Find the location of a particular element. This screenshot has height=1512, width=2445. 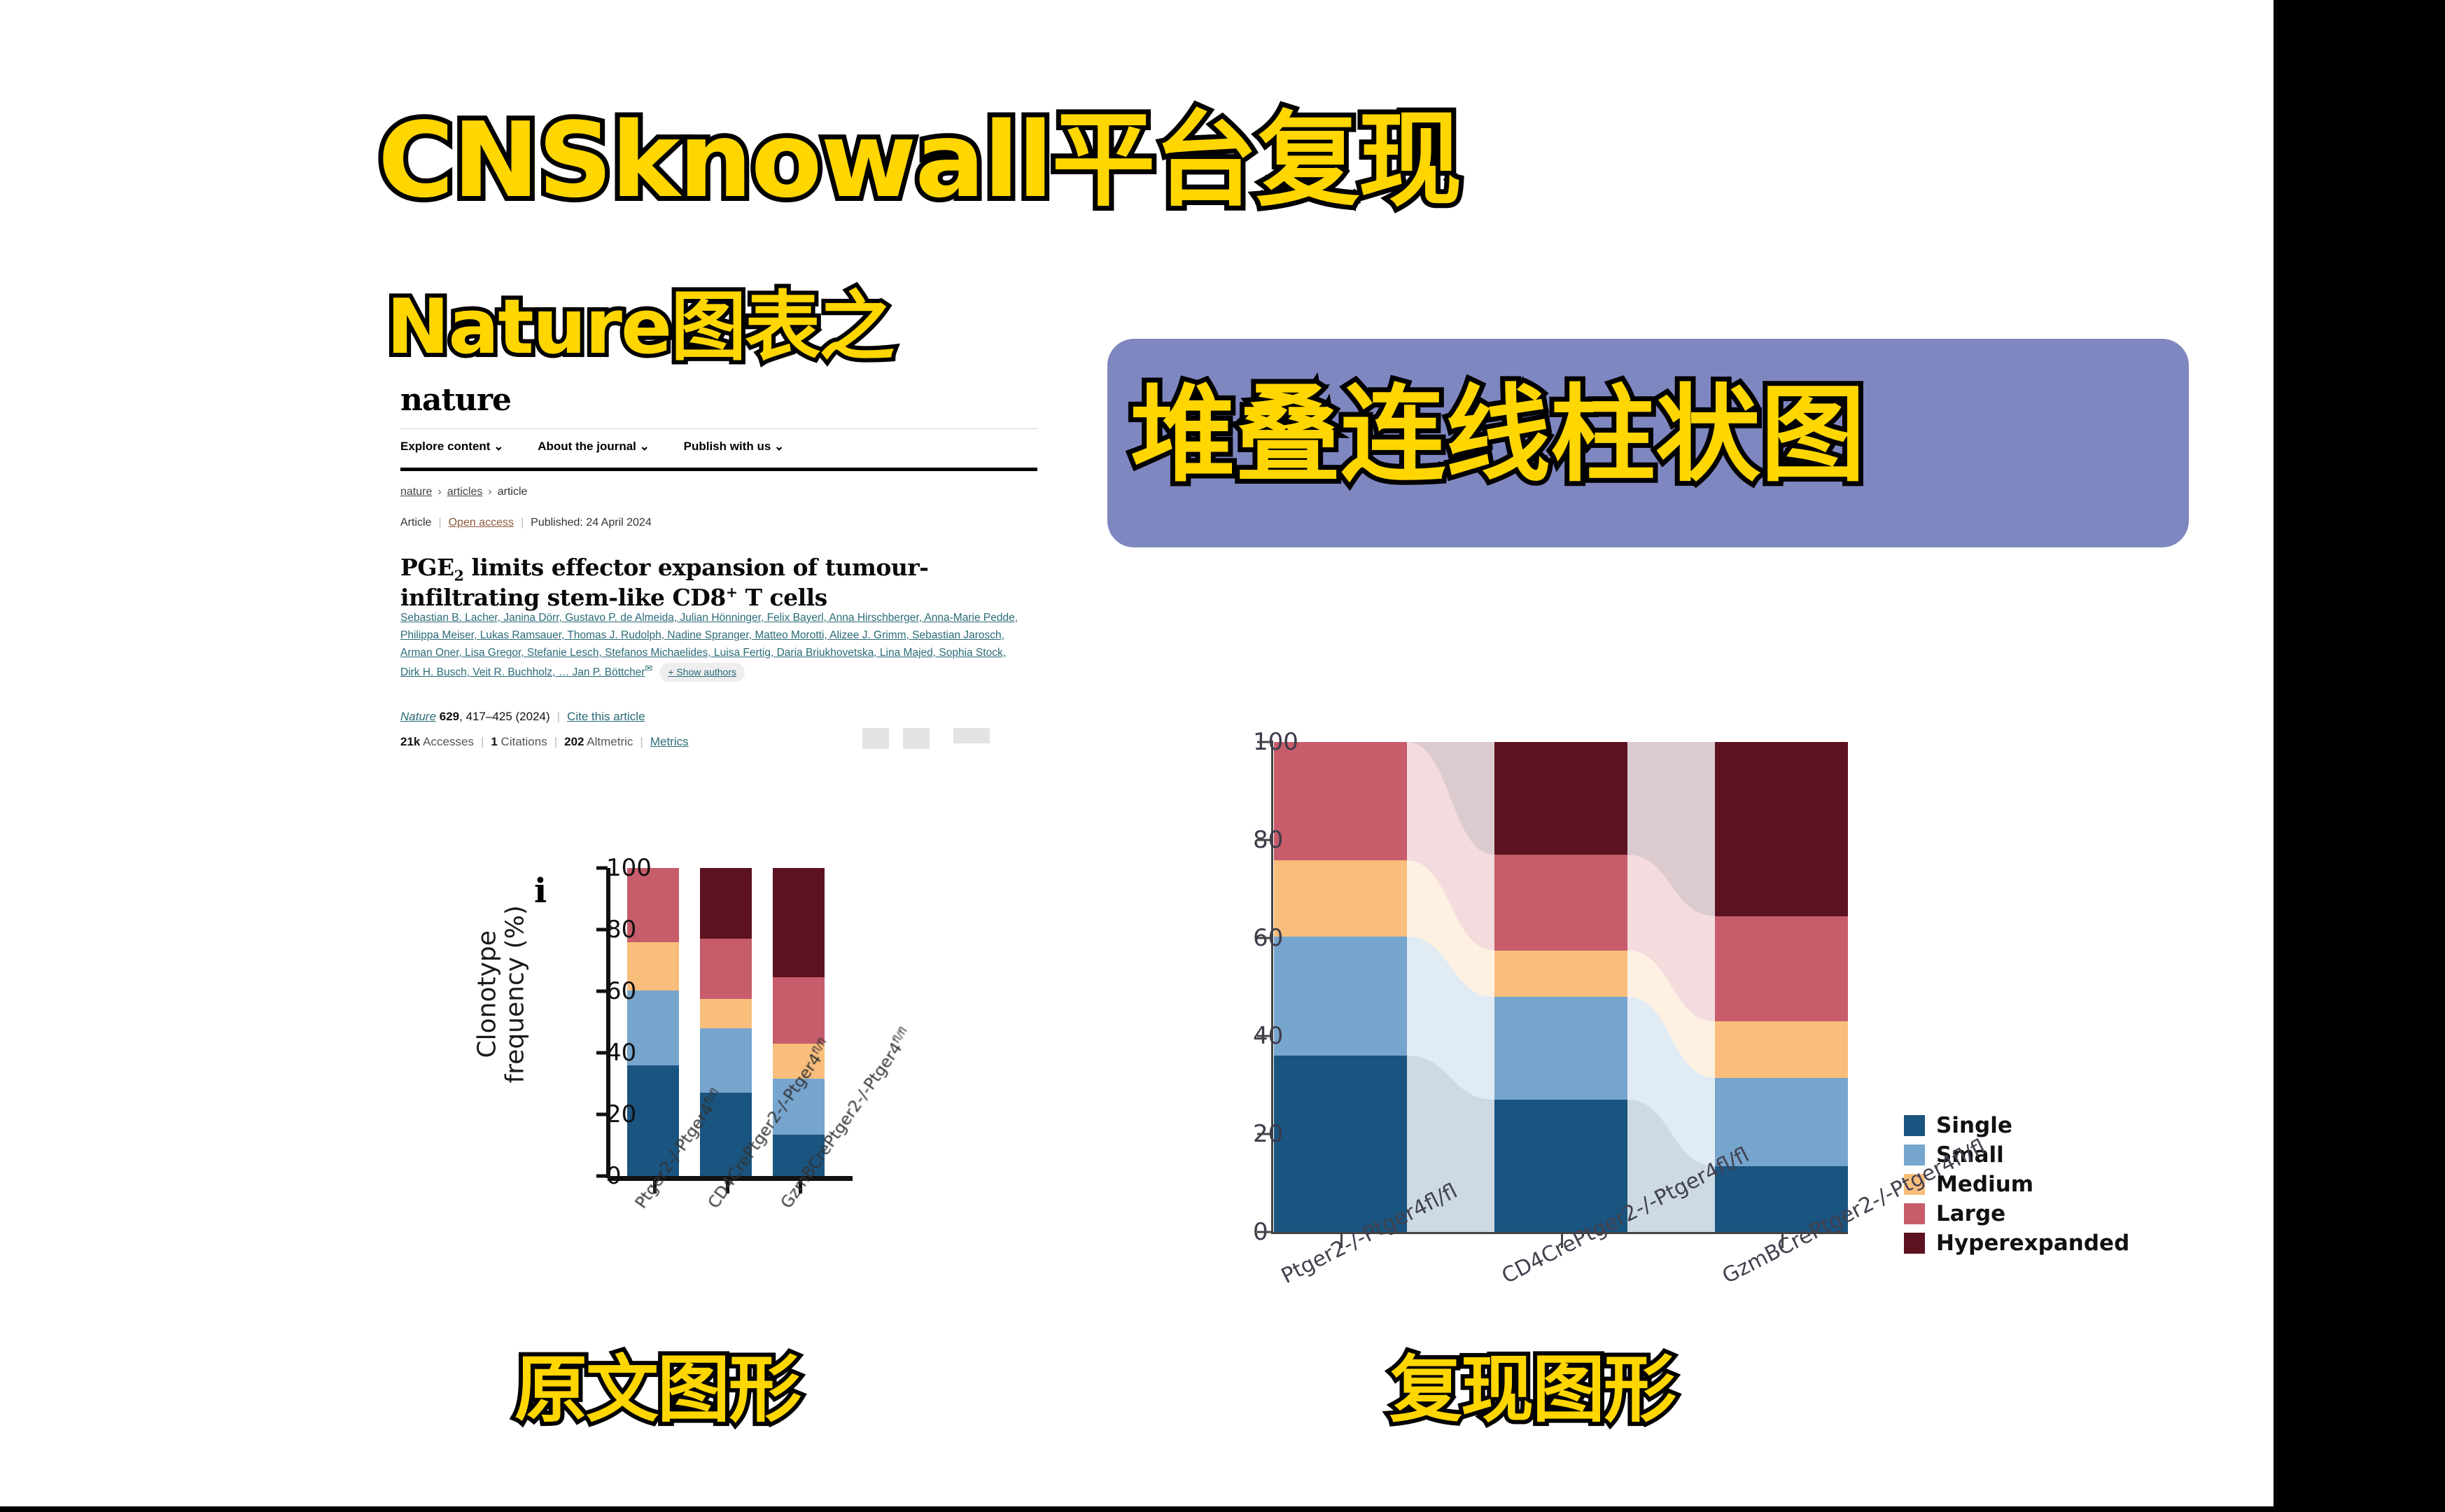

altmetric-label: Altmetric is located at coordinates (610, 741).